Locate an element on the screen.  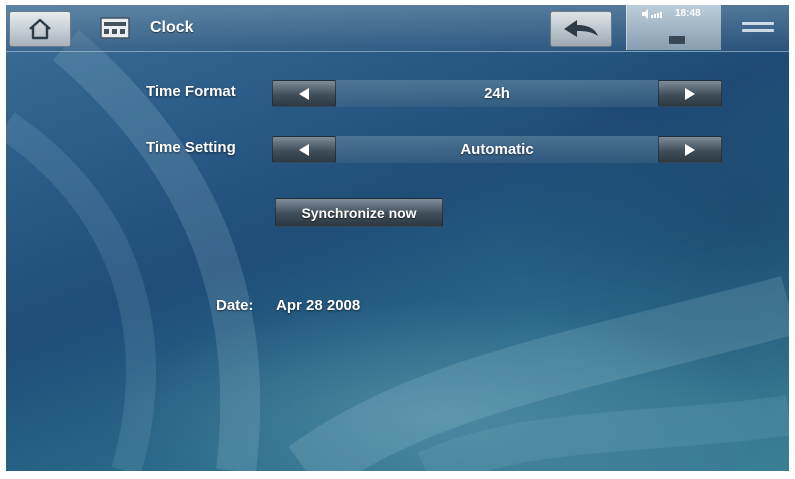
menu-button is located at coordinates (758, 27).